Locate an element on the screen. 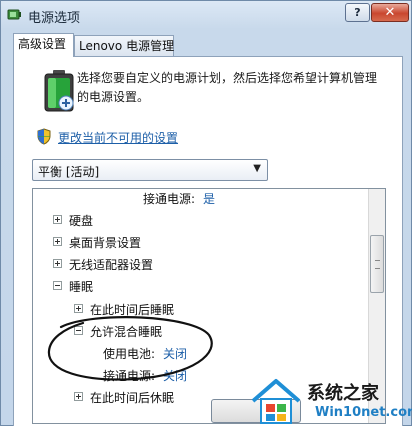 This screenshot has height=426, width=412. grip-icon is located at coordinates (377, 264).